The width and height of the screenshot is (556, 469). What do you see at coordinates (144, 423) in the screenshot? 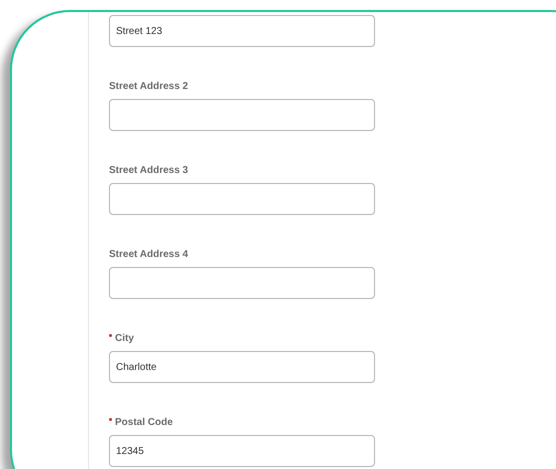
I see `field-label: Postal Code` at bounding box center [144, 423].